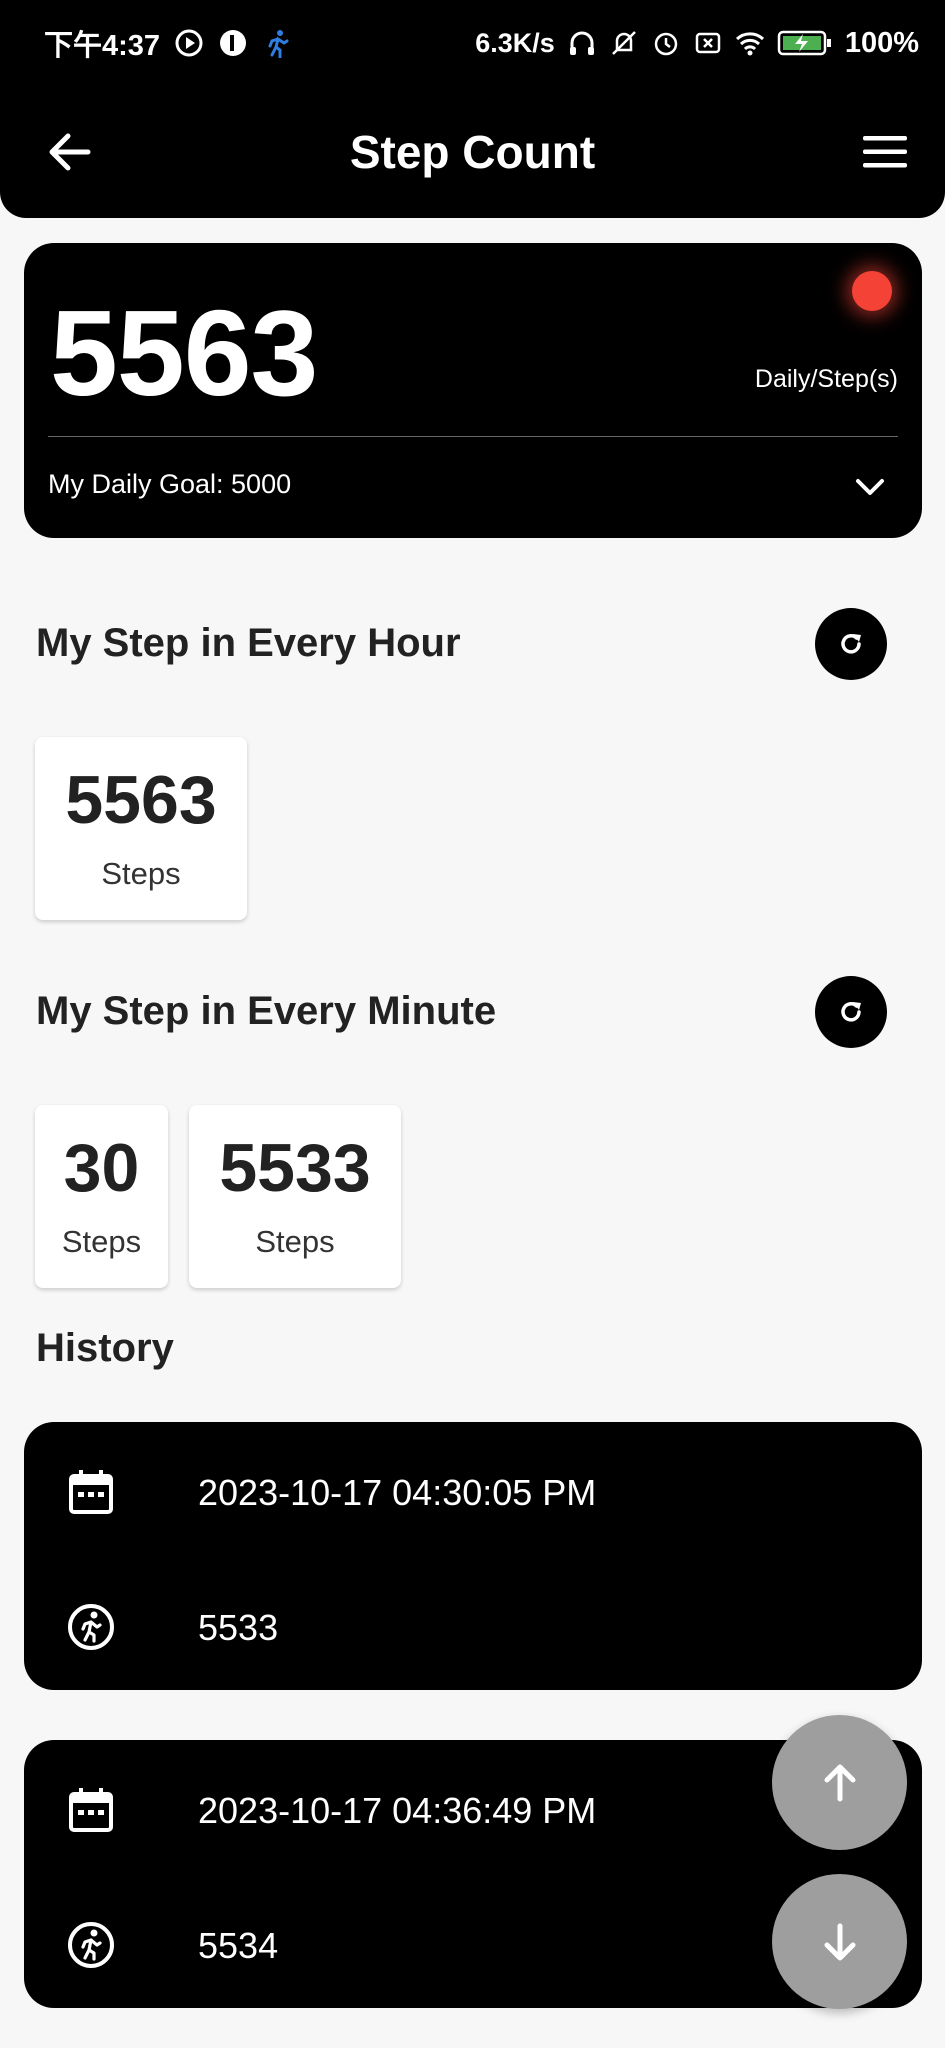  What do you see at coordinates (473, 436) in the screenshot?
I see `summary-divider` at bounding box center [473, 436].